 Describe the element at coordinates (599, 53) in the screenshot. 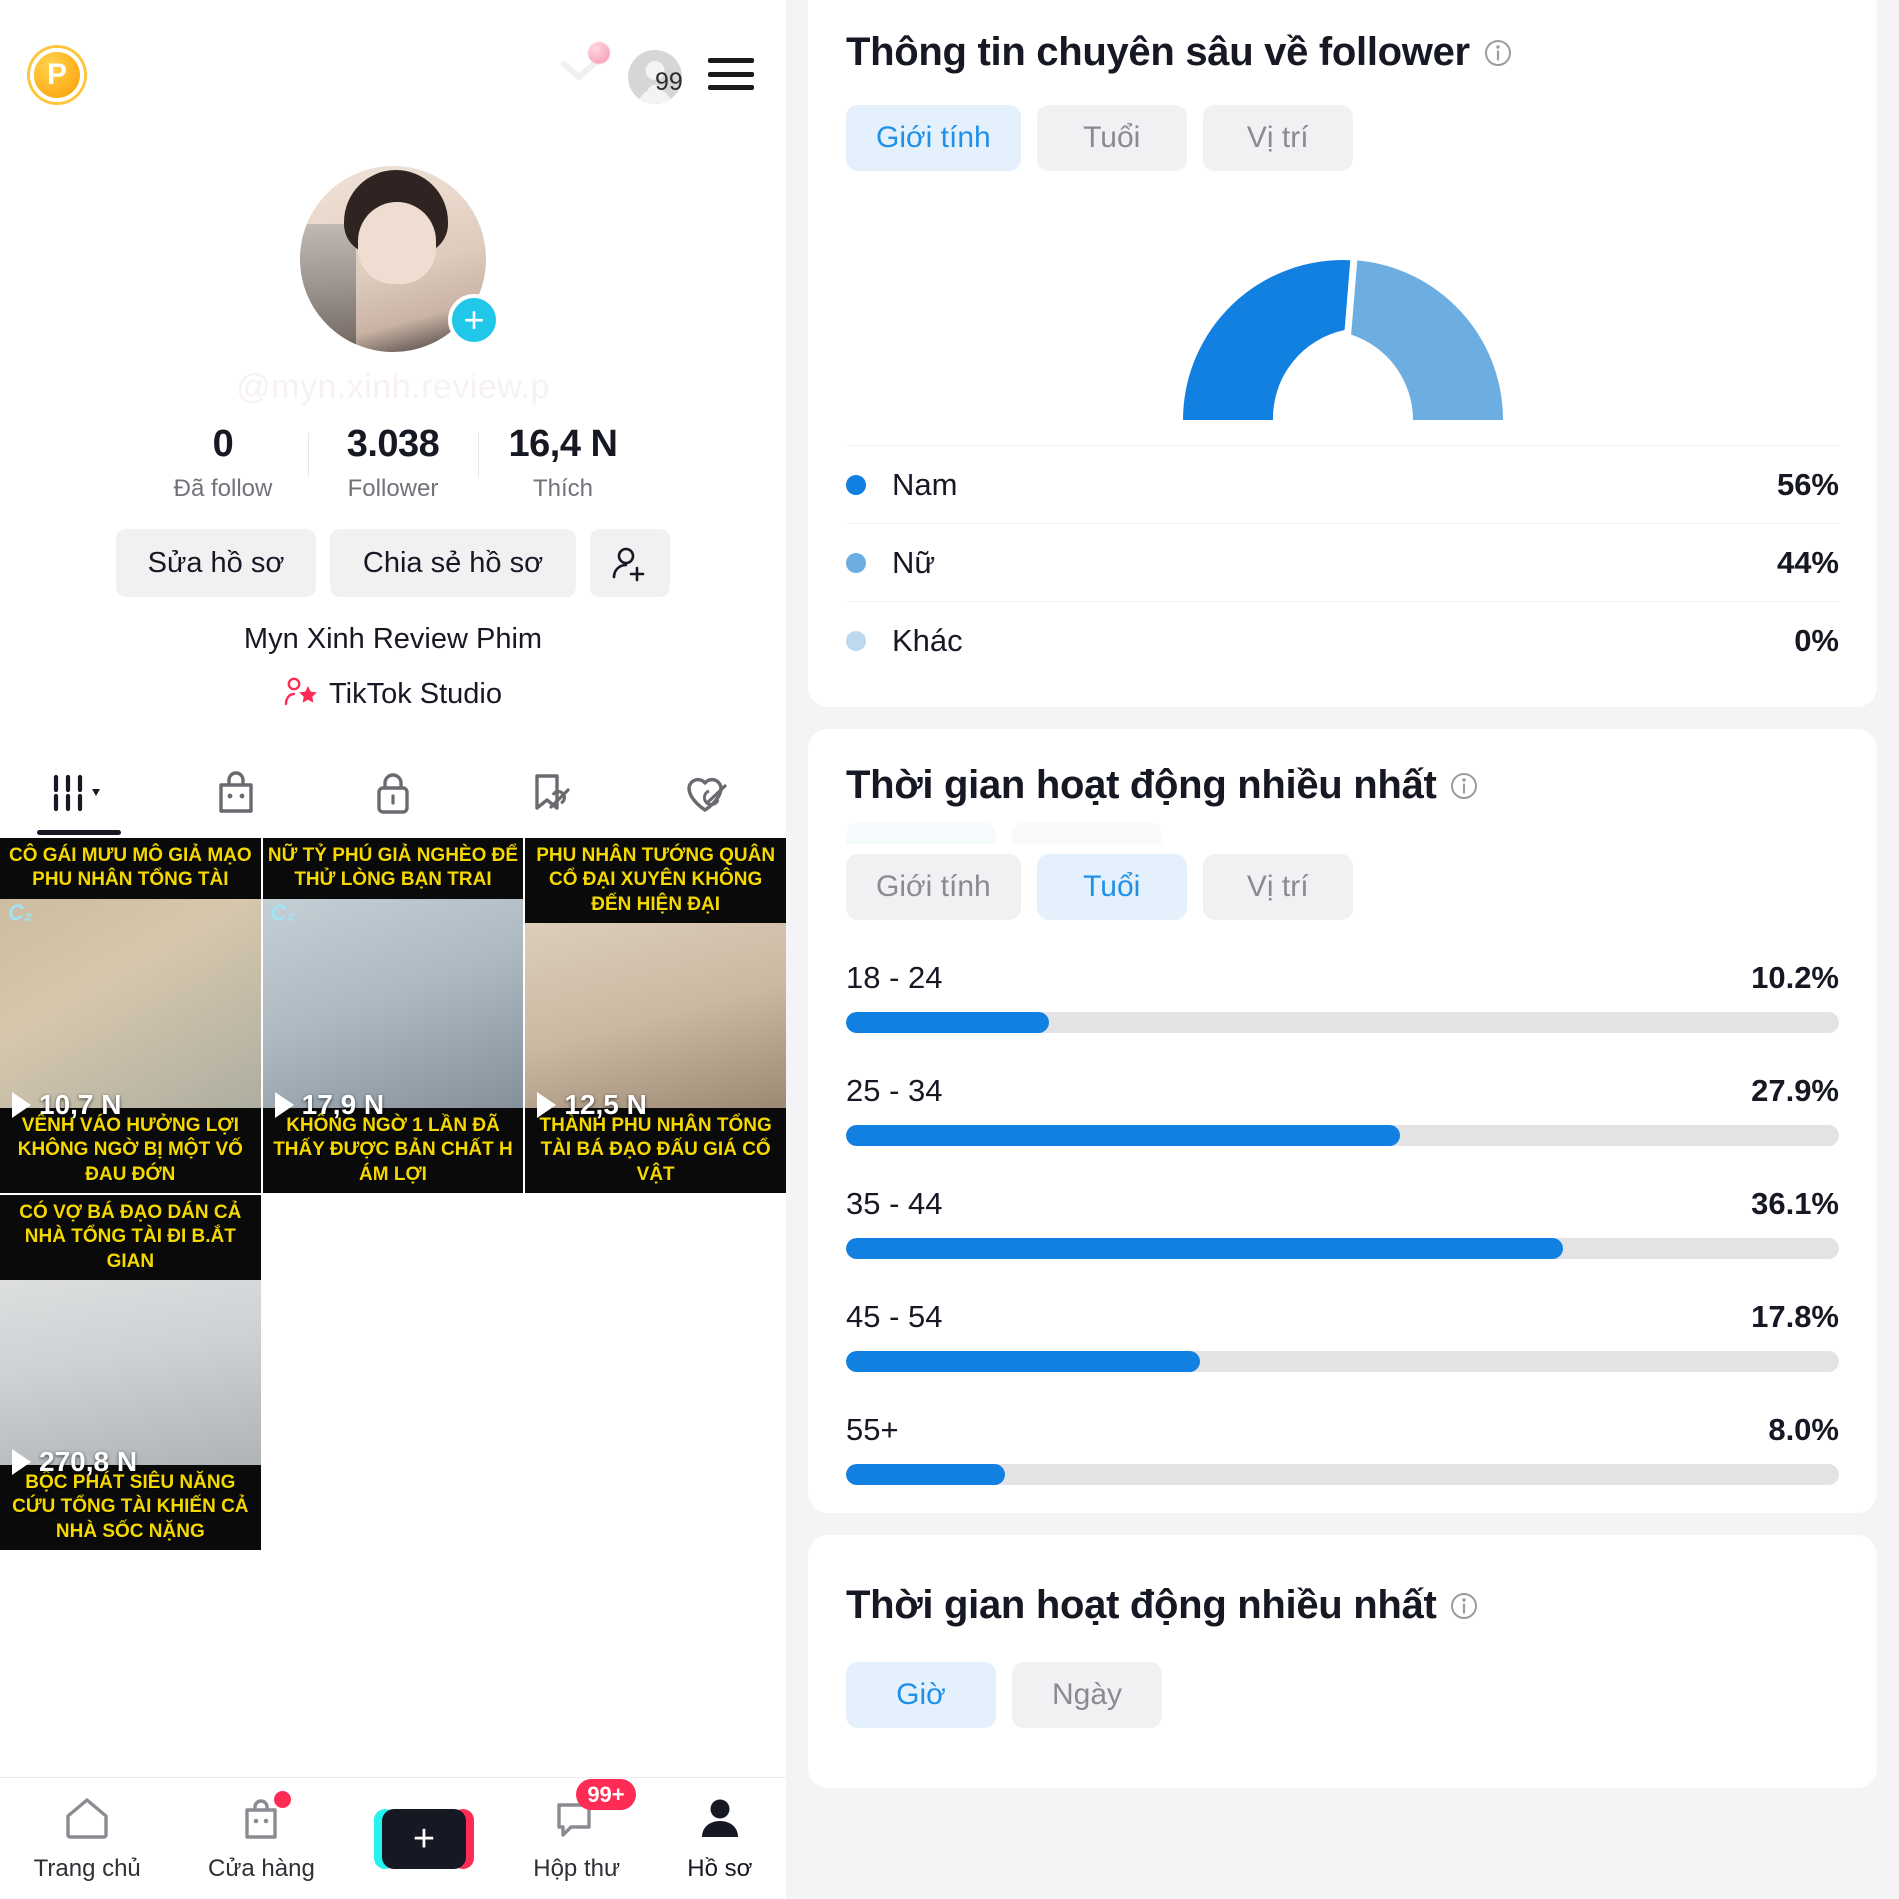

I see `notification-dot-icon` at that location.